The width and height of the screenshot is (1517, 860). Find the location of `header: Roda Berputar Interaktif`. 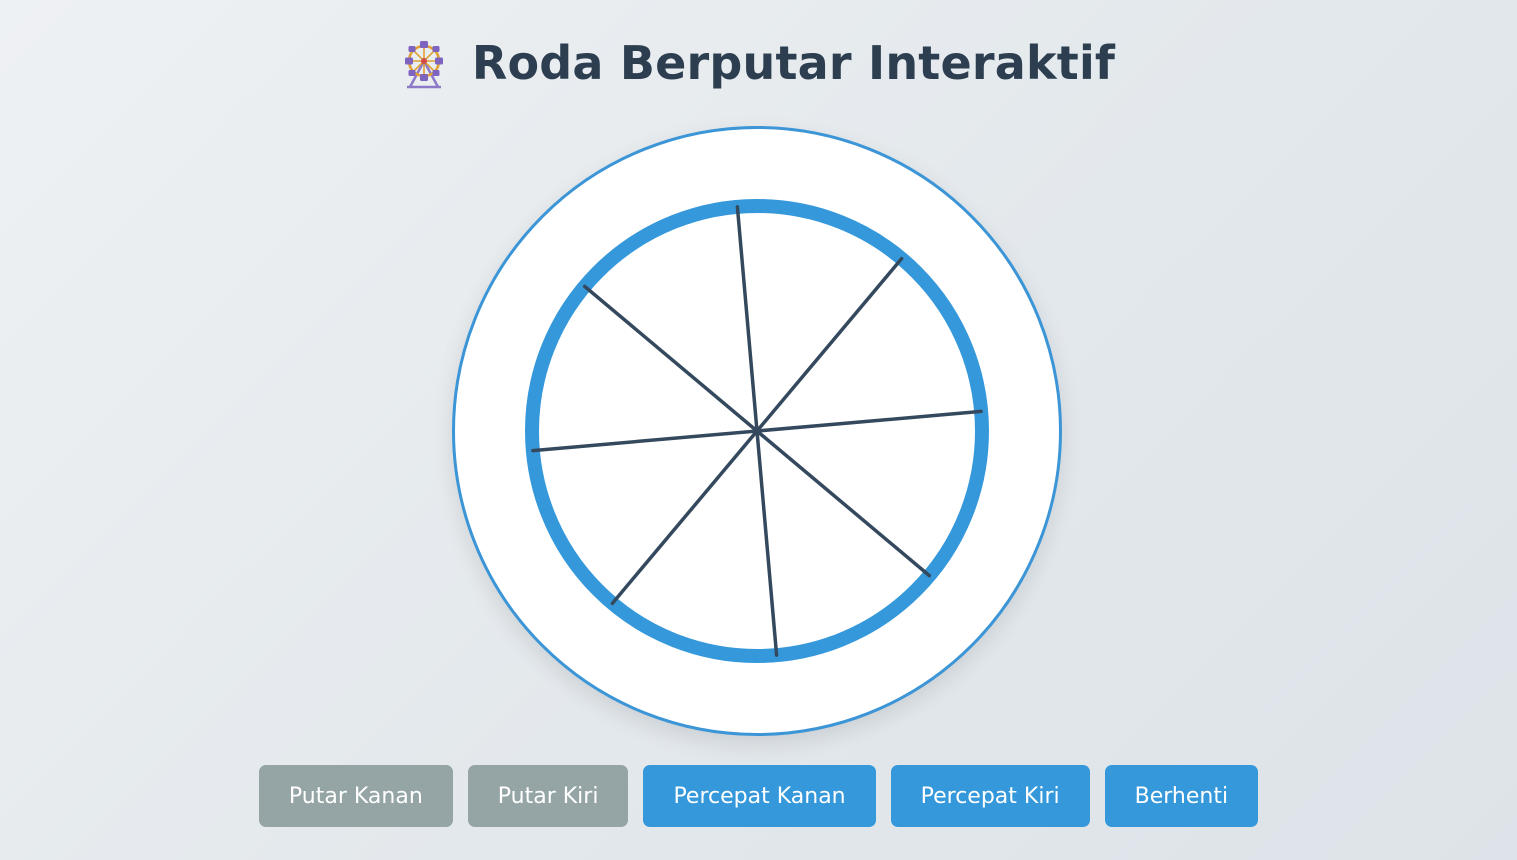

header: Roda Berputar Interaktif is located at coordinates (758, 63).